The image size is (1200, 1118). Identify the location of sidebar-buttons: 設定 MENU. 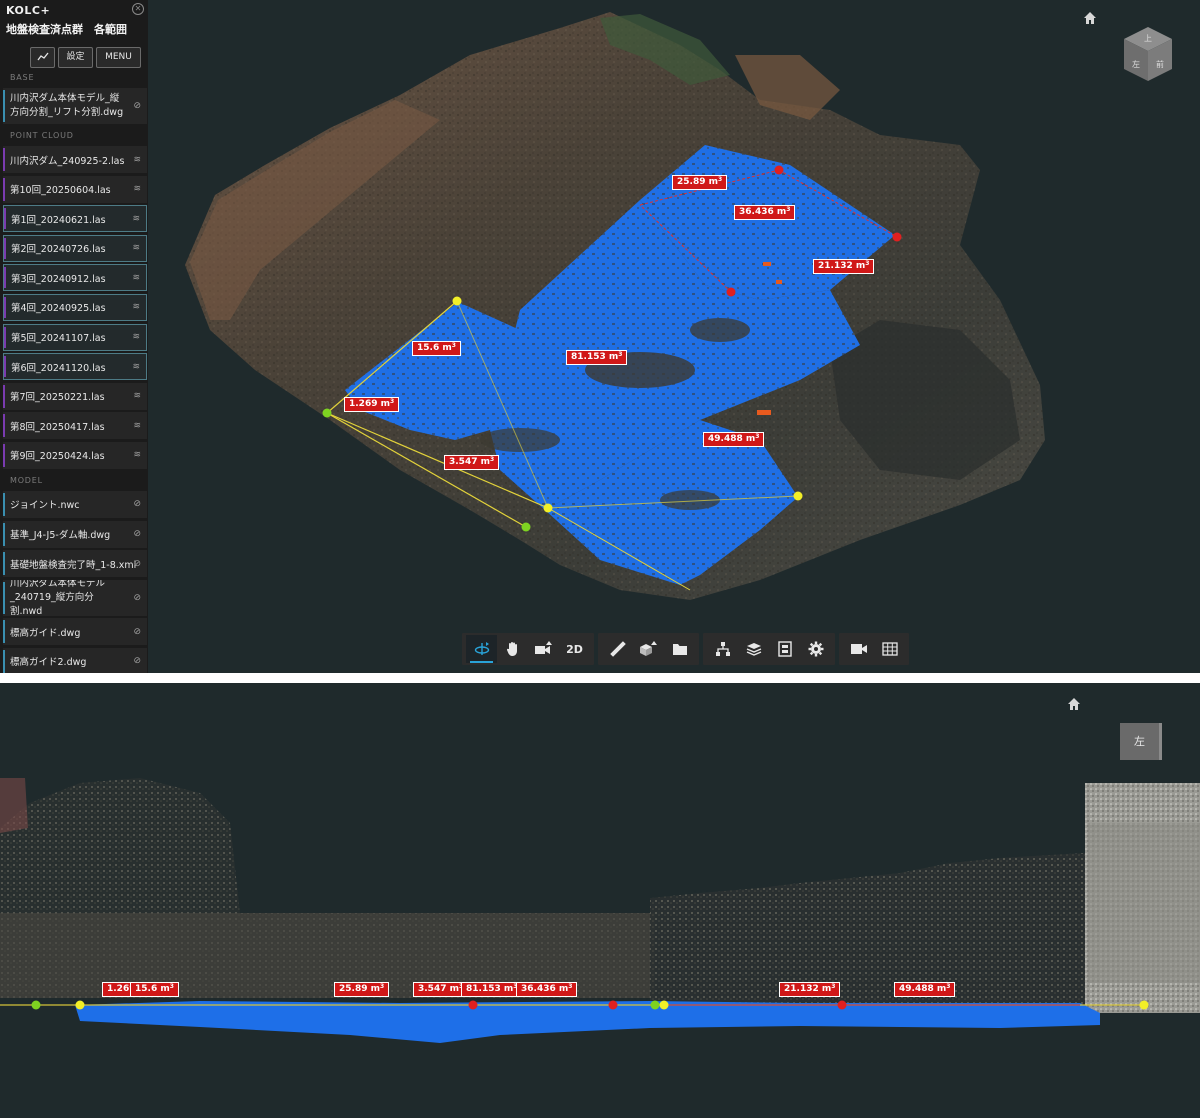
(74, 57).